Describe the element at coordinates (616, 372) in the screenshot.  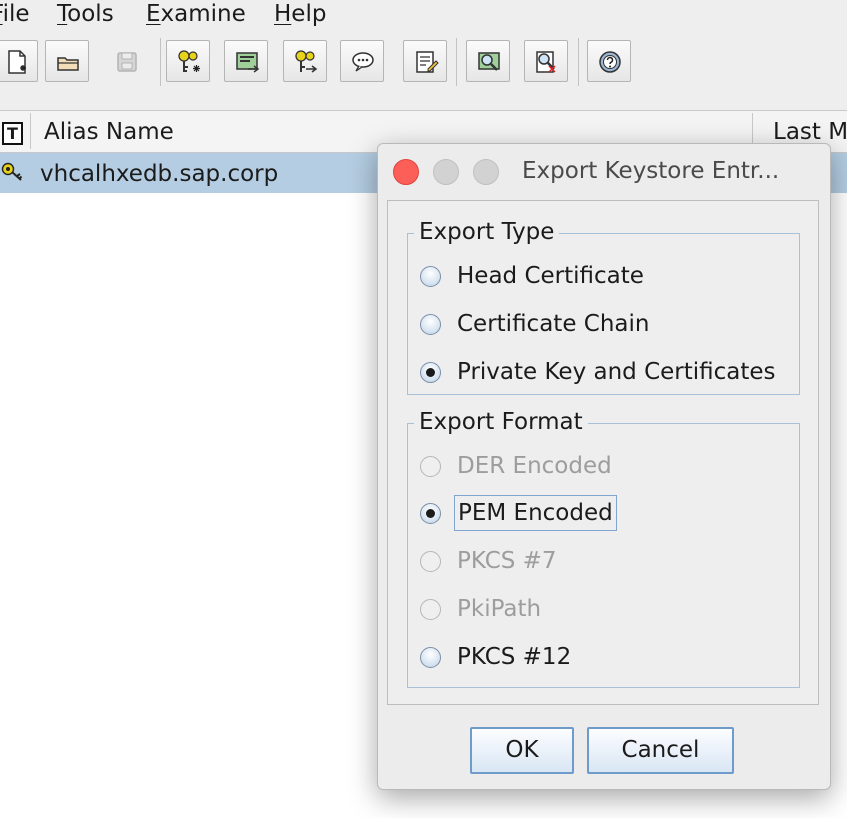
I see `radio-label: Private Key and Certificates` at that location.